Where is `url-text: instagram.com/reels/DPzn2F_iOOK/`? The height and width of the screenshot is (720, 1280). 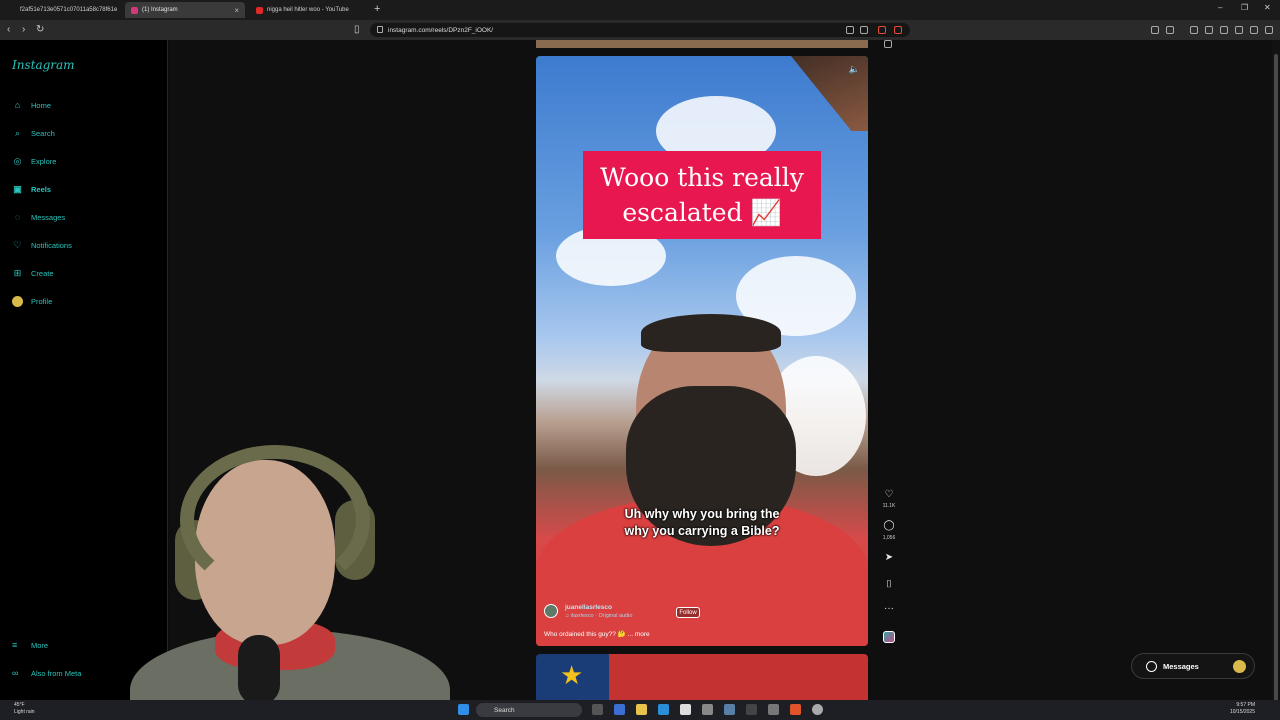
url-text: instagram.com/reels/DPzn2F_iOOK/ is located at coordinates (441, 30).